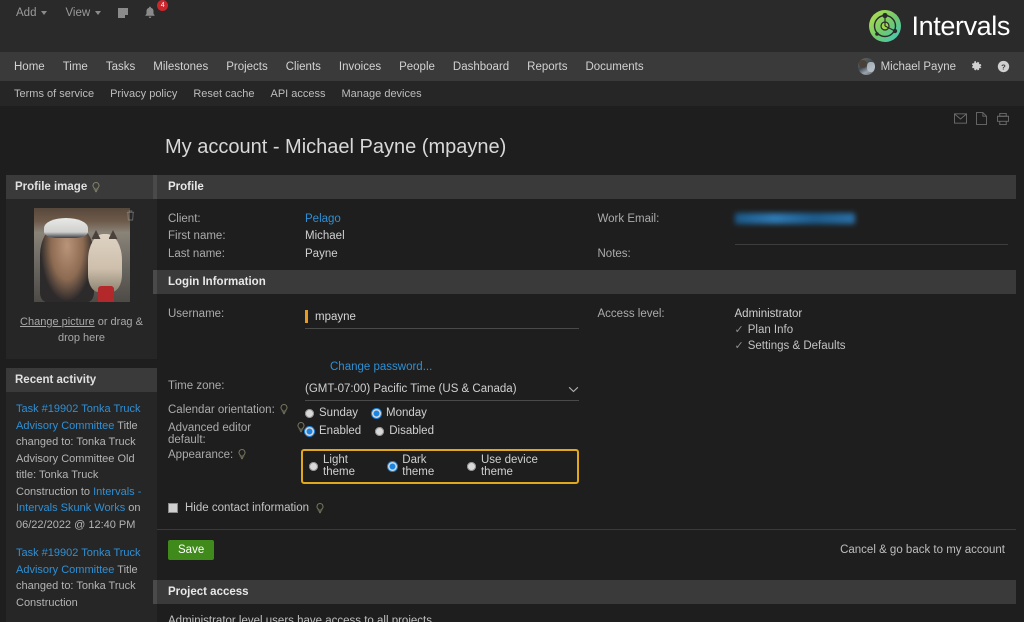 The width and height of the screenshot is (1024, 622). What do you see at coordinates (191, 550) in the screenshot?
I see `save-button: Save` at bounding box center [191, 550].